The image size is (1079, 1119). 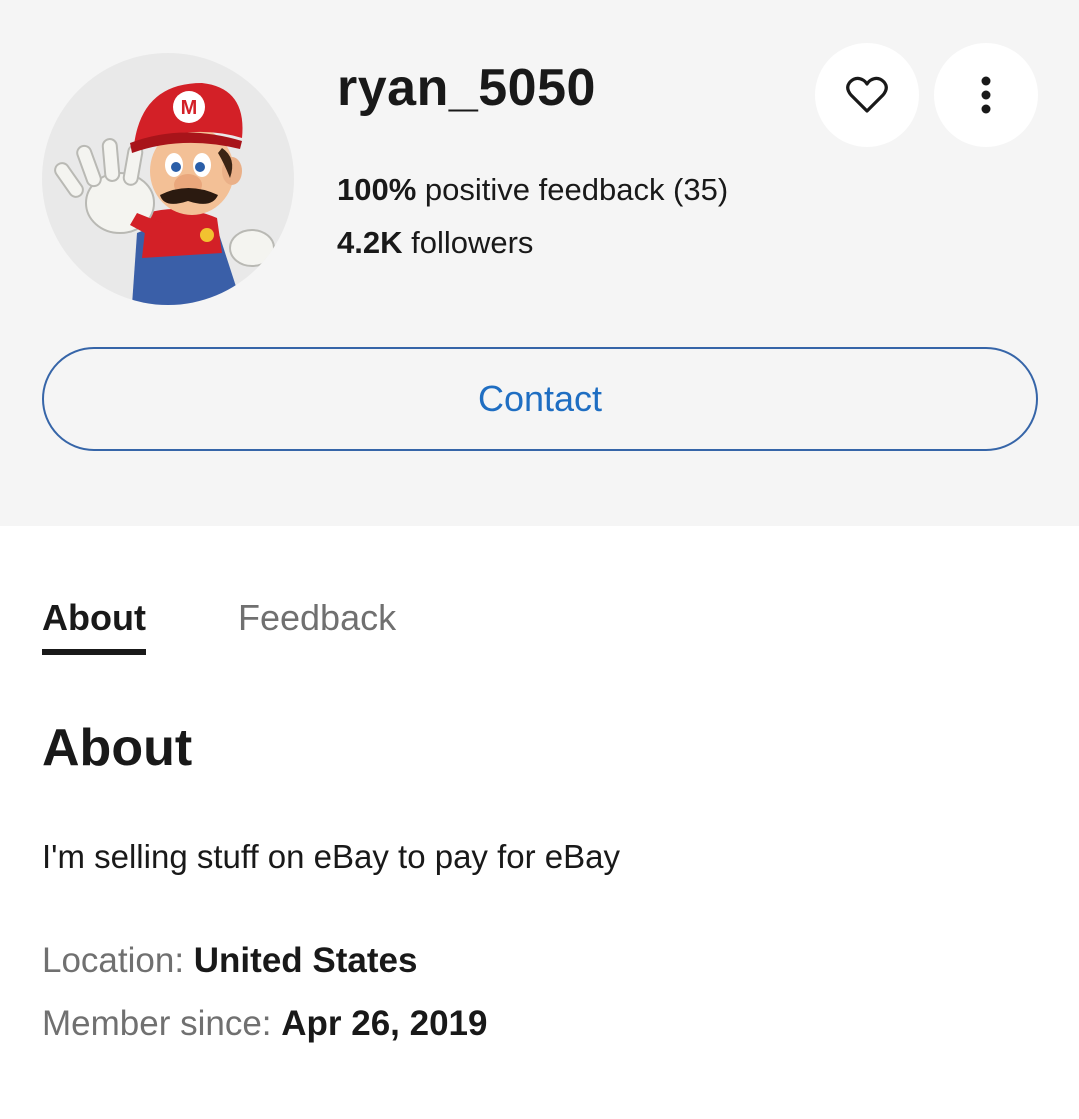 I want to click on svg-text: M, so click(x=189, y=108).